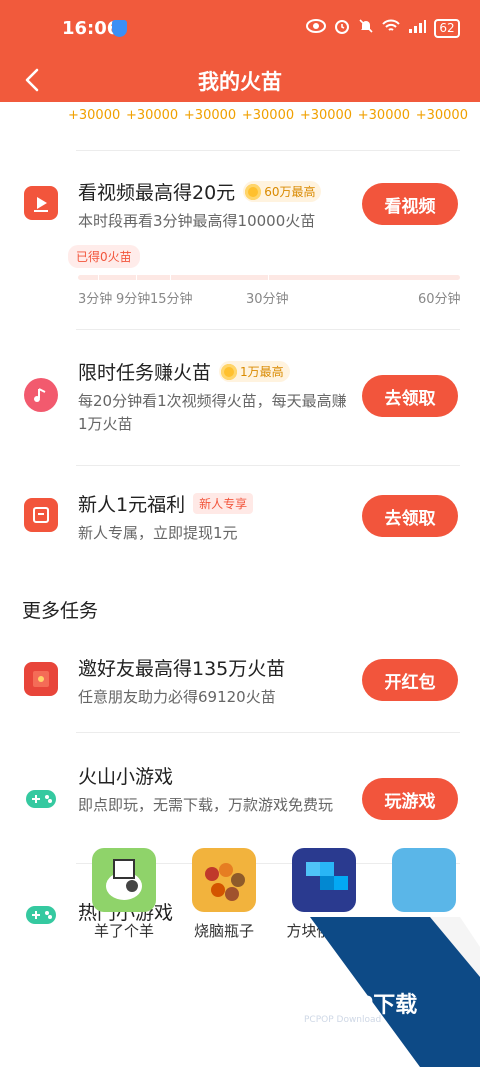 The width and height of the screenshot is (480, 1067). I want to click on game-task-desc: 即点即玩，无需下载，万款游戏免费玩, so click(206, 805).